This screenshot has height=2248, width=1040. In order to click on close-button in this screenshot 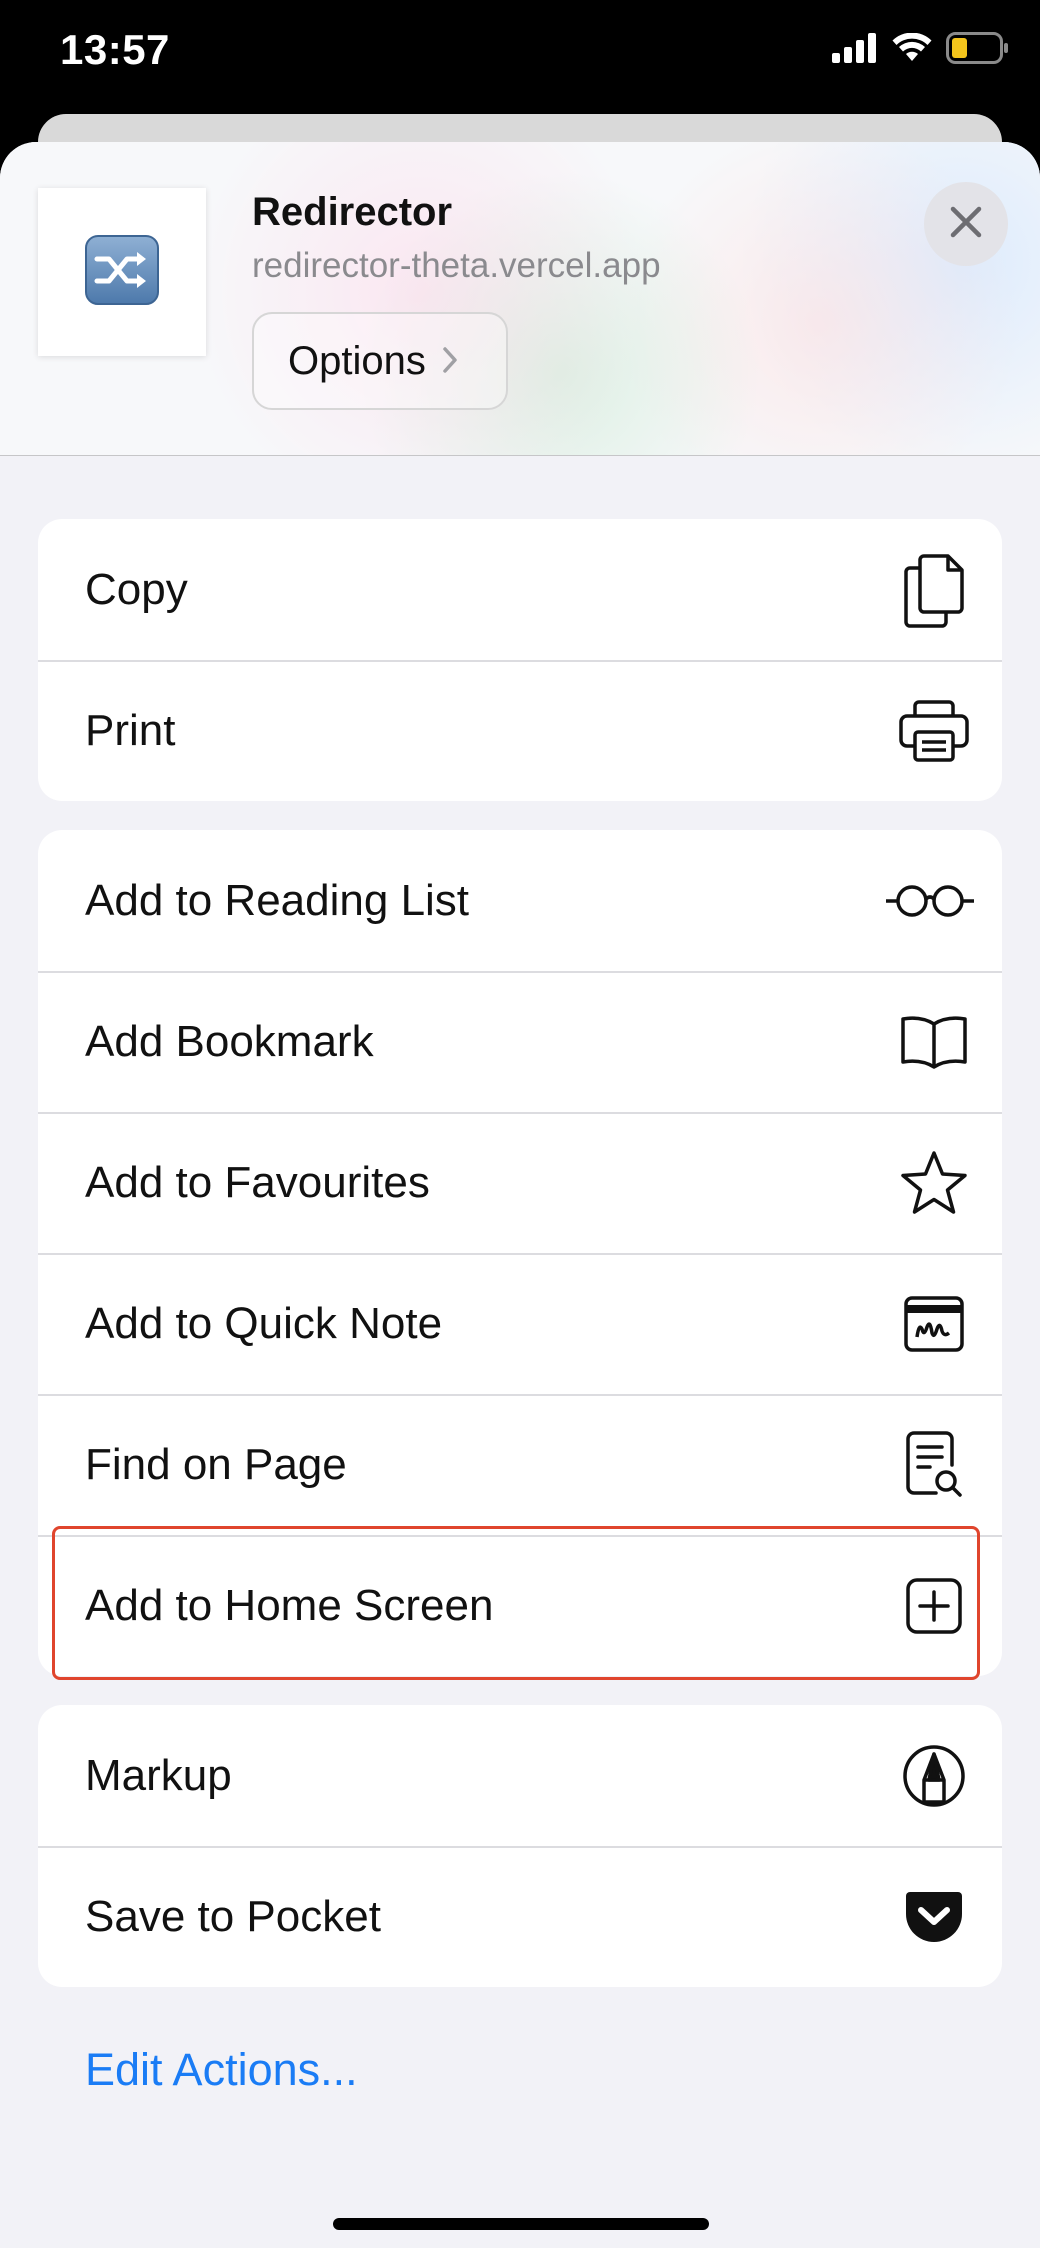, I will do `click(966, 224)`.